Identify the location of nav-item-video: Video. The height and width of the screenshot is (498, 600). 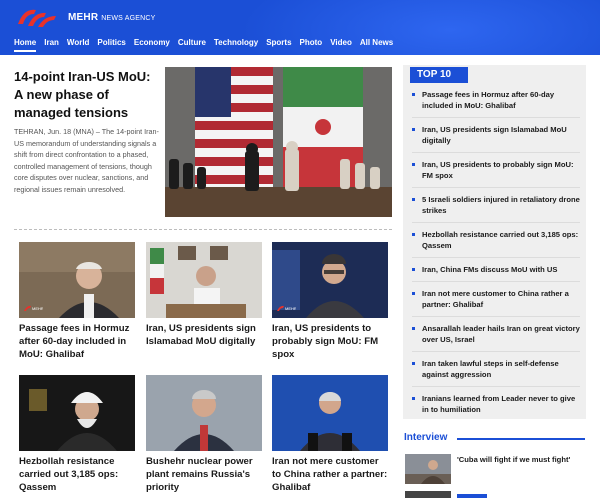
(341, 45).